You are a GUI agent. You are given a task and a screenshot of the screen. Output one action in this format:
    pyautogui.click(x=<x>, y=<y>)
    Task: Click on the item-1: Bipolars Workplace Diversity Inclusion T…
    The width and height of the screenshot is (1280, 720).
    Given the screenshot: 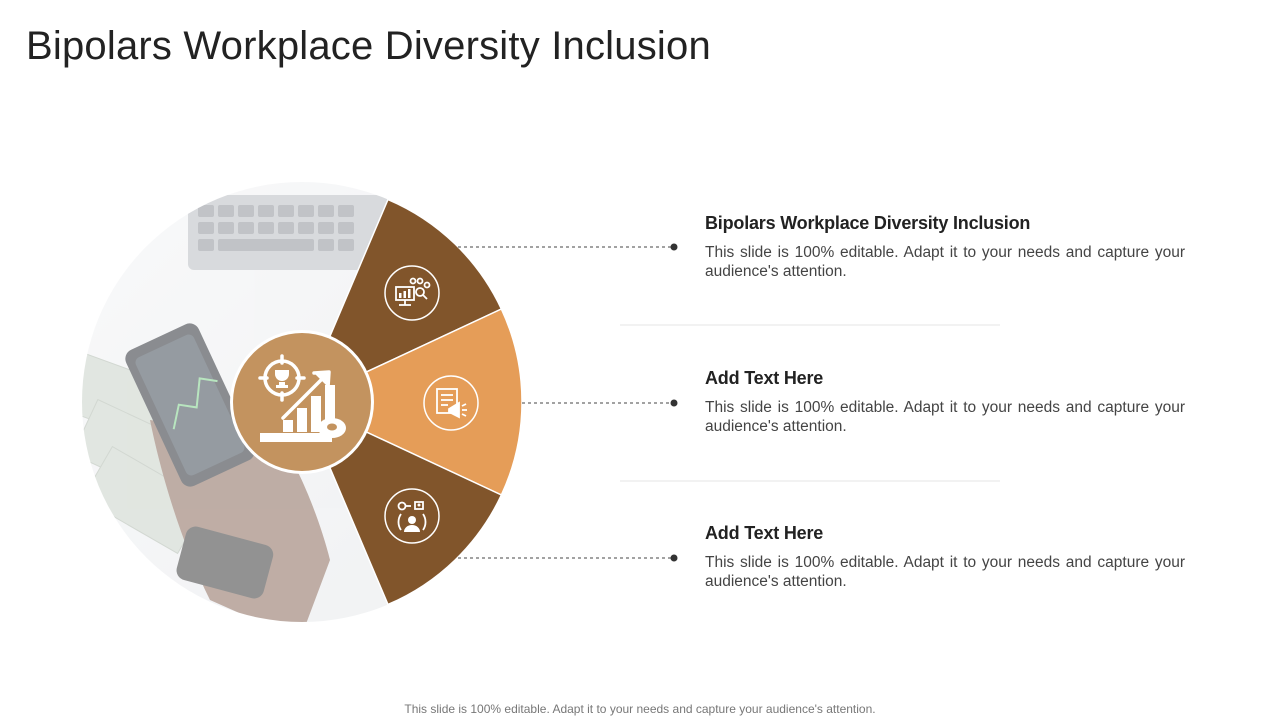 What is the action you would take?
    pyautogui.click(x=945, y=247)
    